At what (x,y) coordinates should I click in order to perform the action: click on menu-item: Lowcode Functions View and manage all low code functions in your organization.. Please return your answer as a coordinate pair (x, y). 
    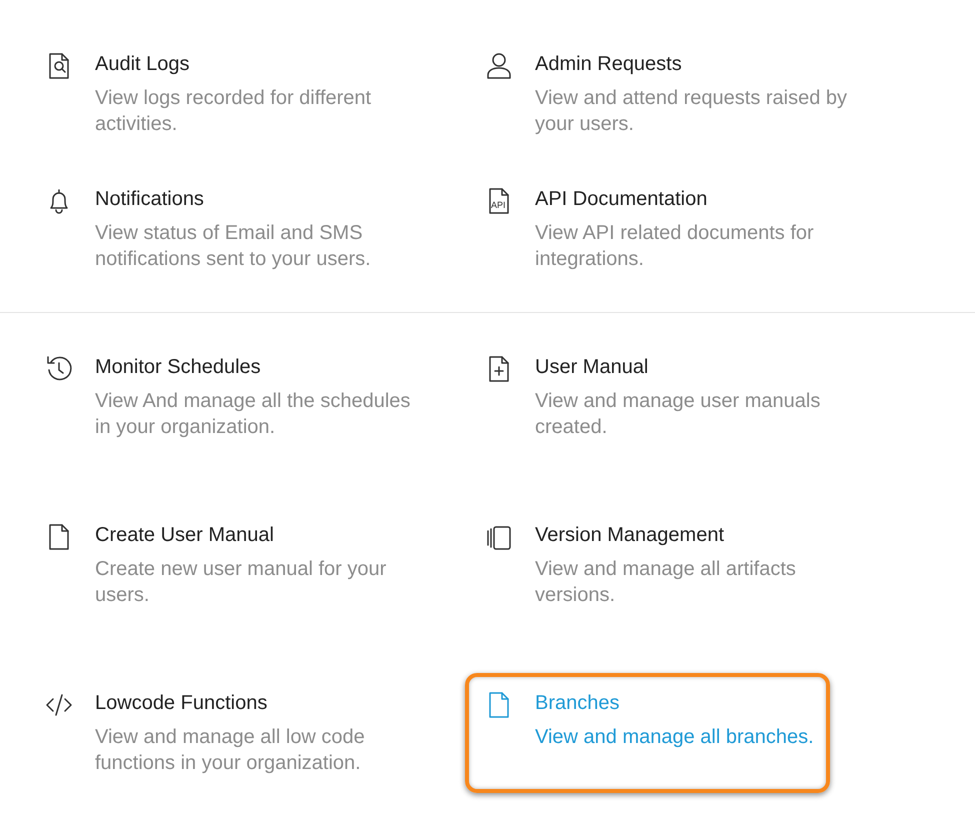
    Looking at the image, I should click on (230, 733).